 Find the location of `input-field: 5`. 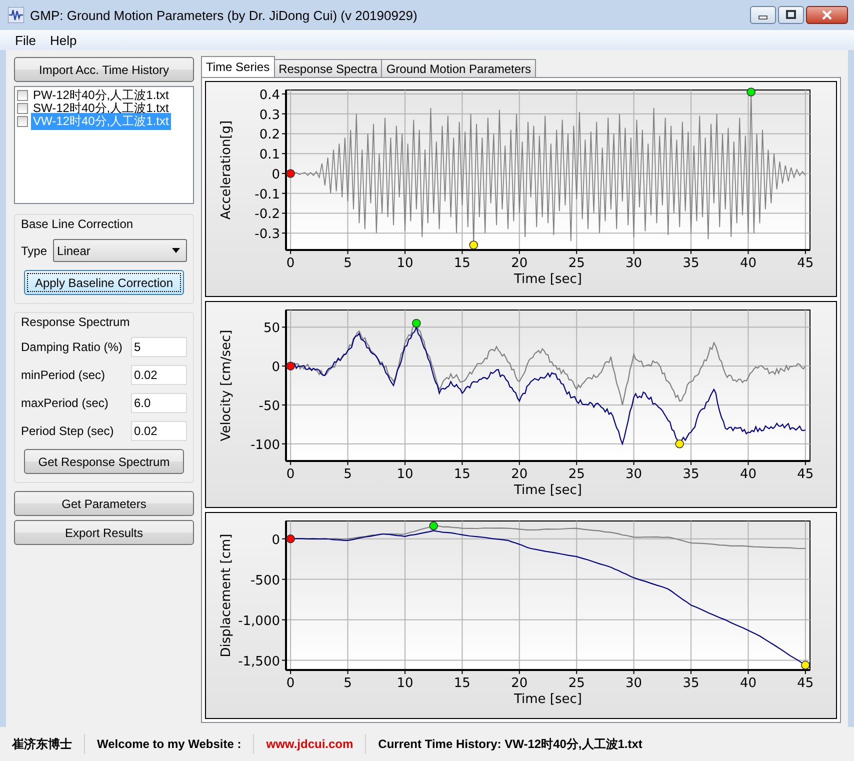

input-field: 5 is located at coordinates (159, 347).